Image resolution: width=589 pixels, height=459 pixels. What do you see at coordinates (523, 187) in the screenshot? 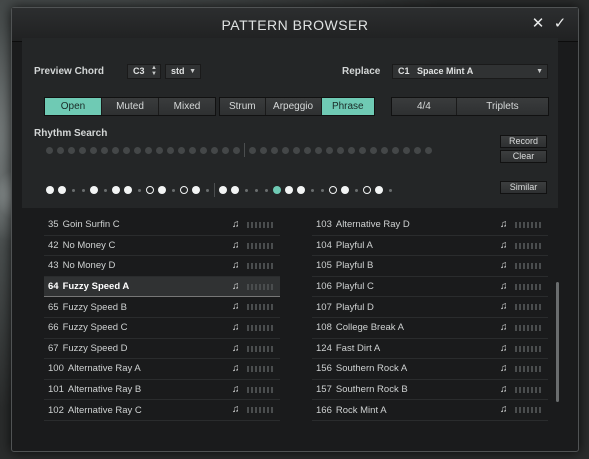
I see `similar-button: Similar` at bounding box center [523, 187].